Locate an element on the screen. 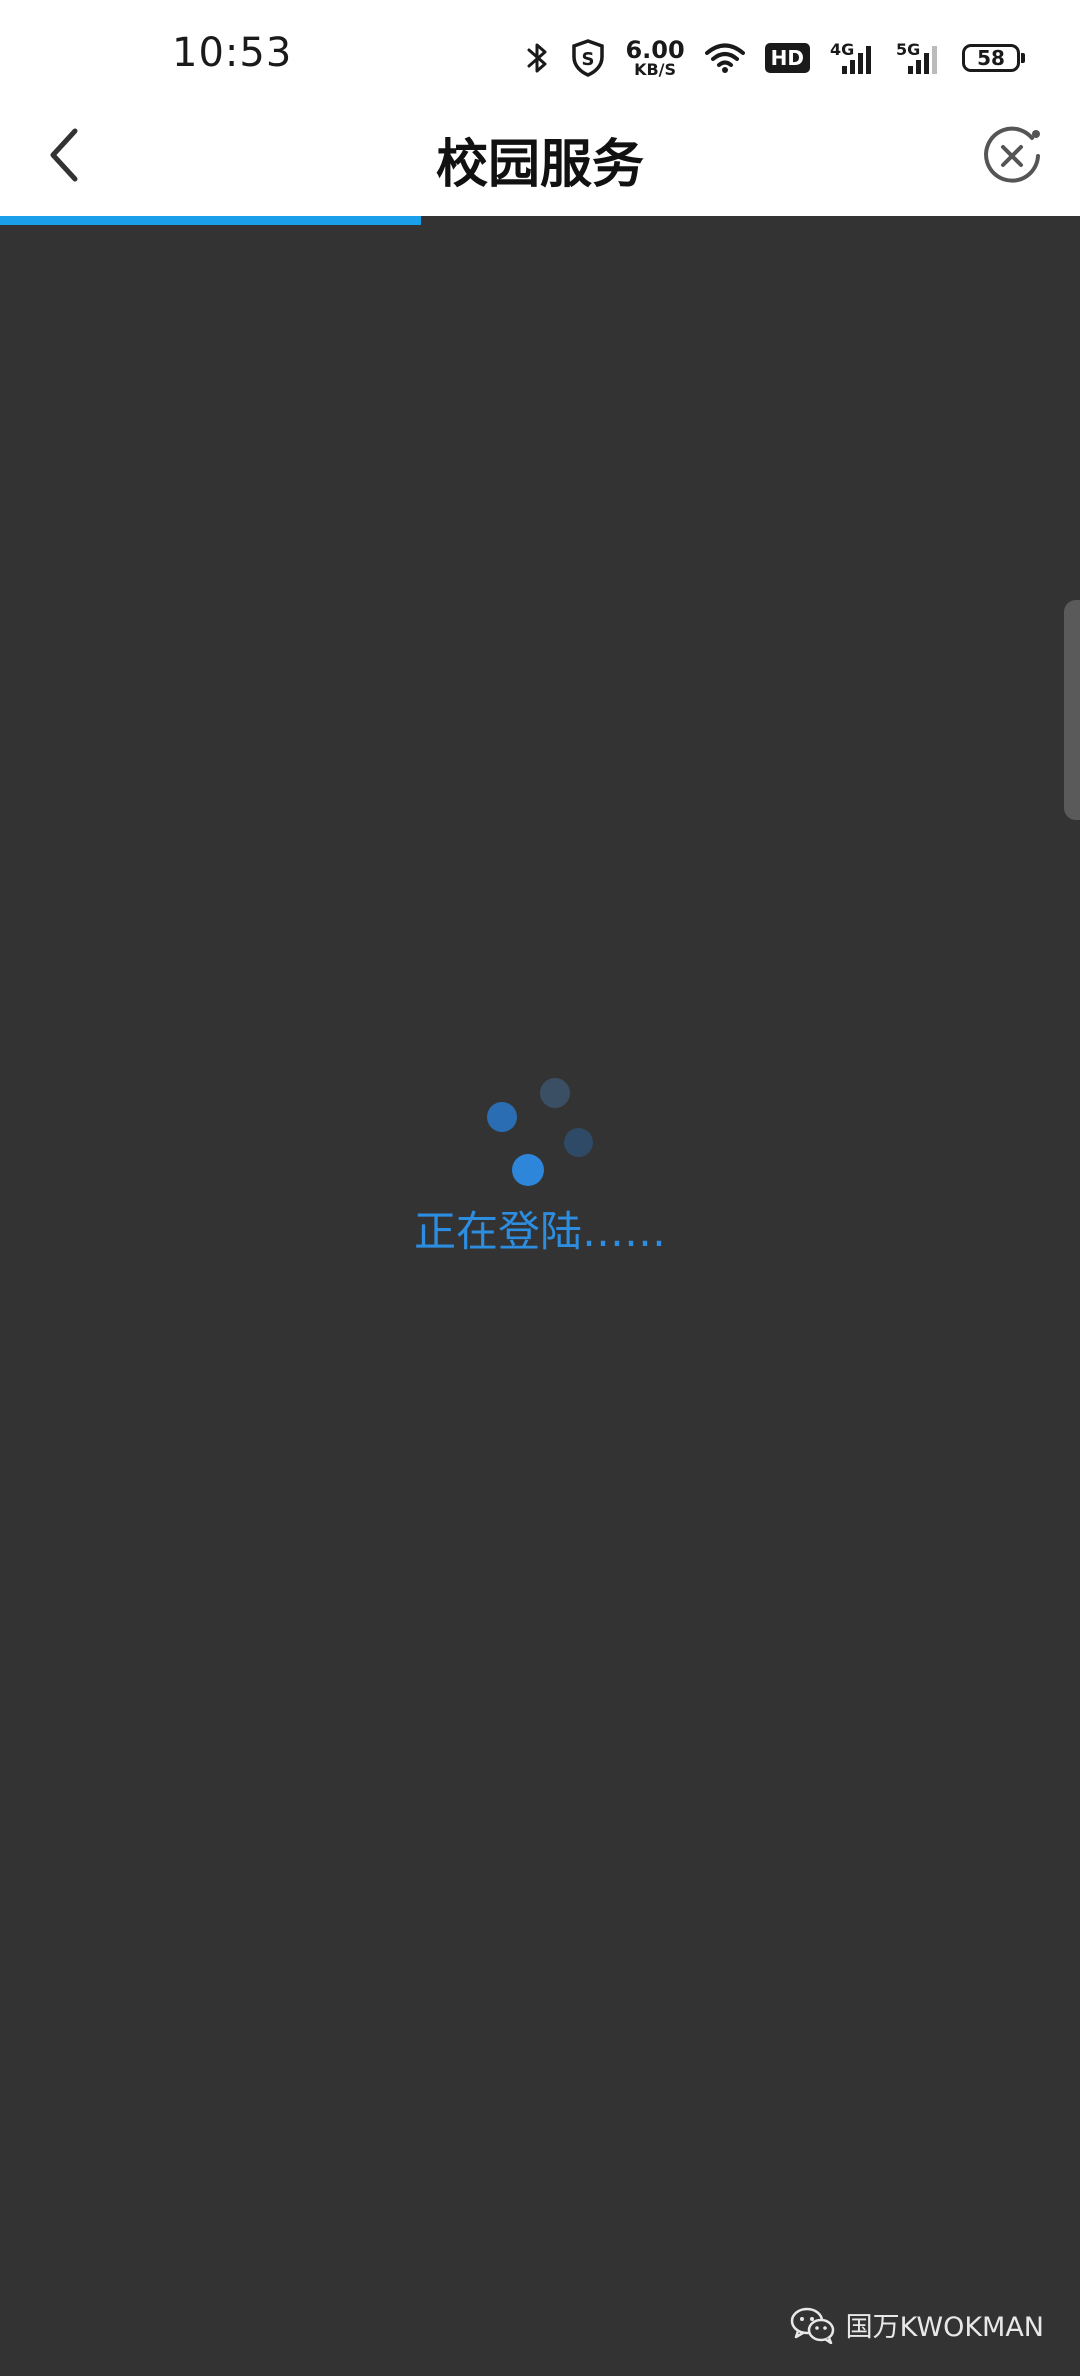 This screenshot has width=1080, height=2376. status-icons: S 6.00 KB/S HD 4G 5G 58 is located at coordinates (775, 58).